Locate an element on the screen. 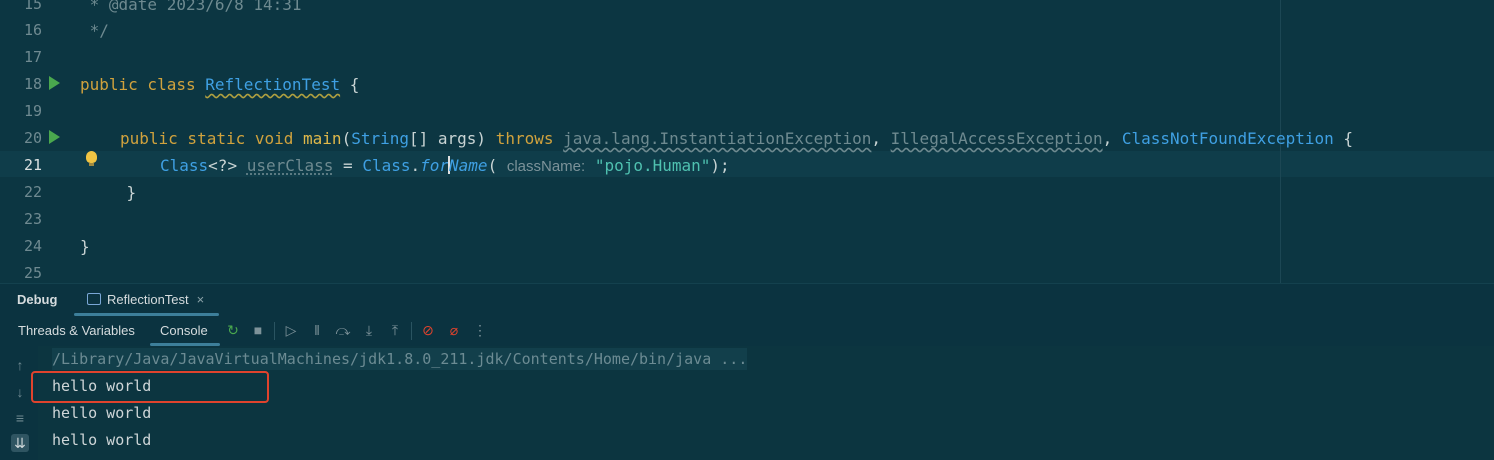 This screenshot has width=1494, height=460. mute-breakpoints-icon: ⌀ is located at coordinates (454, 330).